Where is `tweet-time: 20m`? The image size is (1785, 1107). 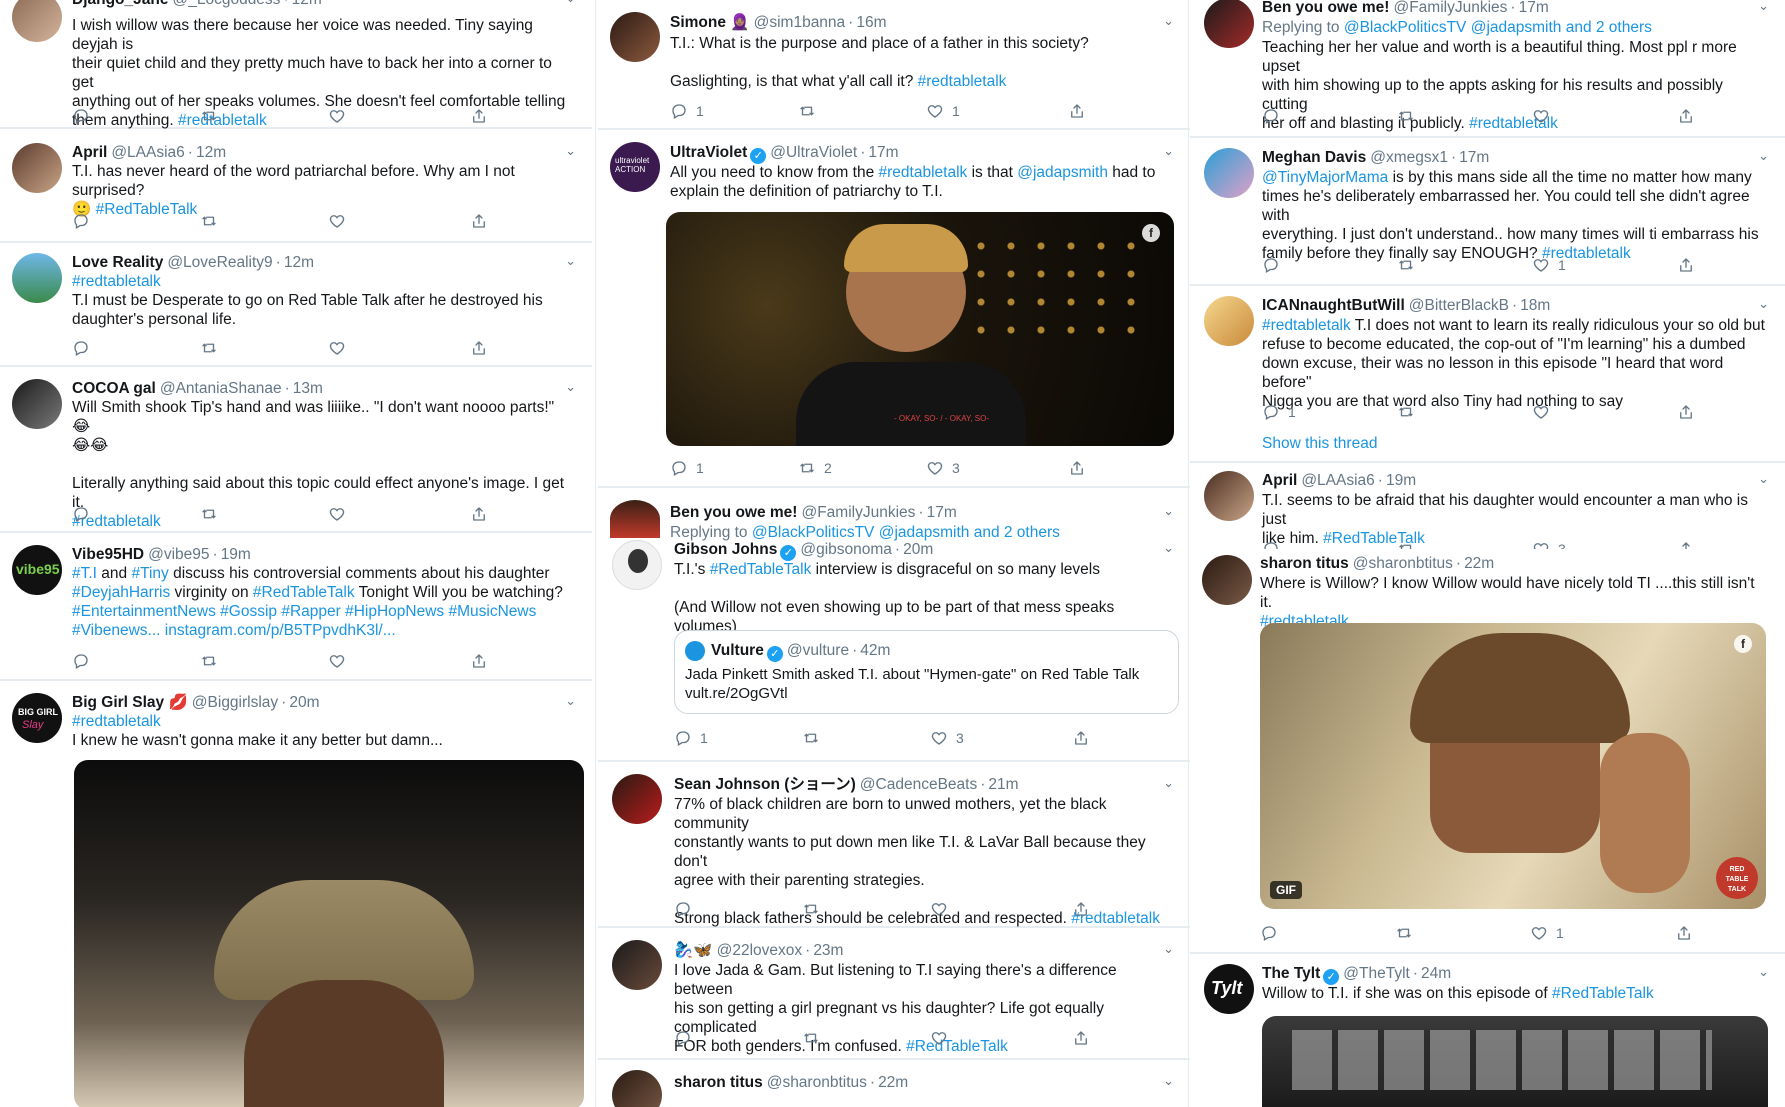 tweet-time: 20m is located at coordinates (918, 549).